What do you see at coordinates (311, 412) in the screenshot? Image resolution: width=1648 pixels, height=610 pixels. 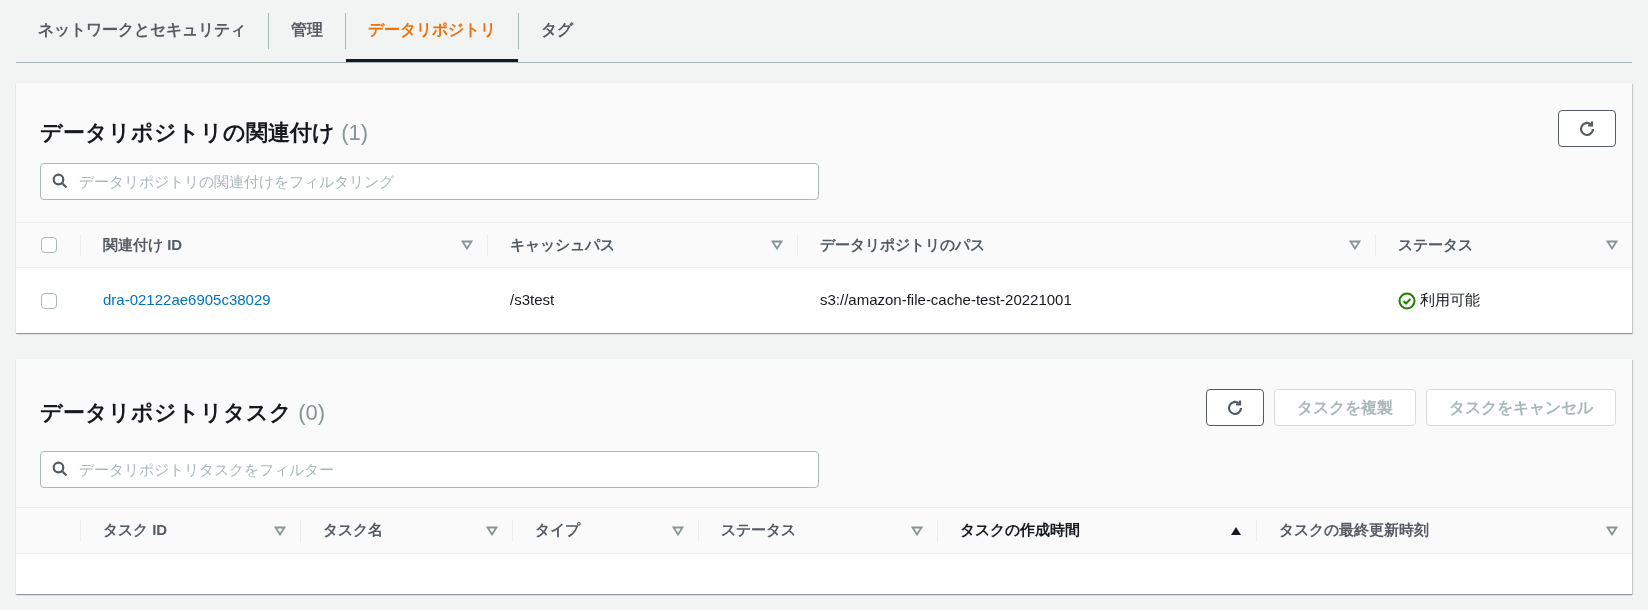 I see `item-count: (0)` at bounding box center [311, 412].